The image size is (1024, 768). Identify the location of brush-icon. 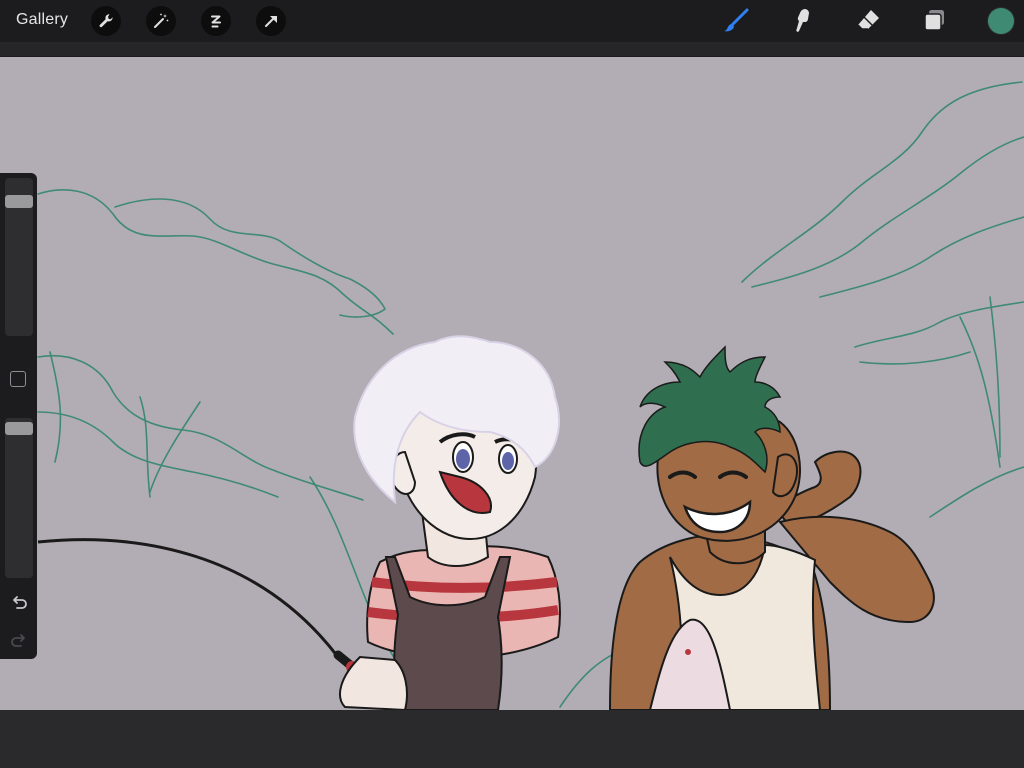
(736, 20).